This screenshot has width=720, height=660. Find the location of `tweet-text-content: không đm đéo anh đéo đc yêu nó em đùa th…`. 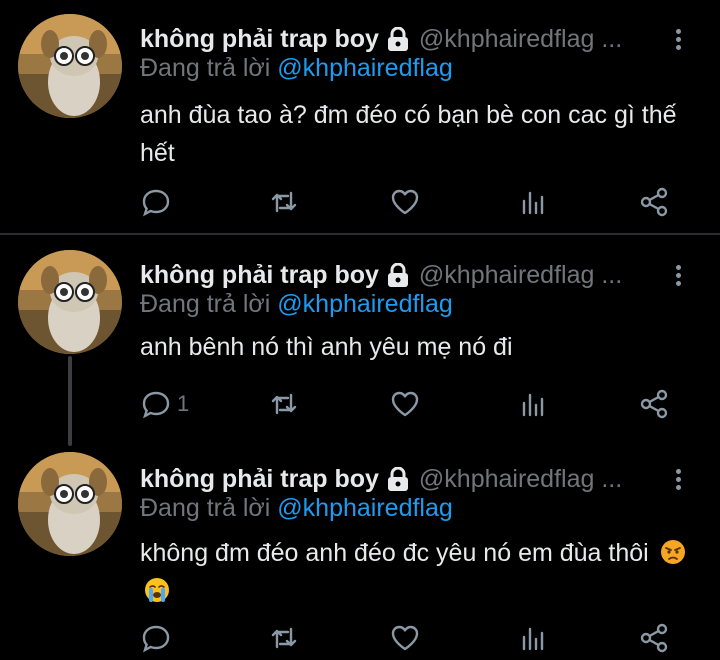

tweet-text-content: không đm đéo anh đéo đc yêu nó em đùa th… is located at coordinates (394, 553).